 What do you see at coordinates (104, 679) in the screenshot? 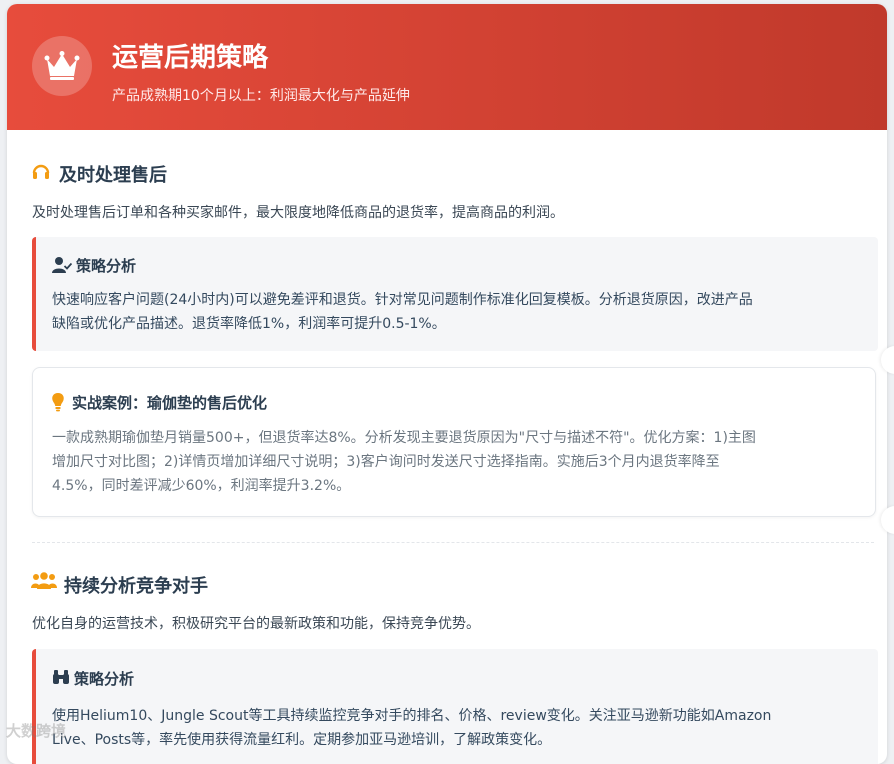
I see `analysis-title-2: 策略分析` at bounding box center [104, 679].